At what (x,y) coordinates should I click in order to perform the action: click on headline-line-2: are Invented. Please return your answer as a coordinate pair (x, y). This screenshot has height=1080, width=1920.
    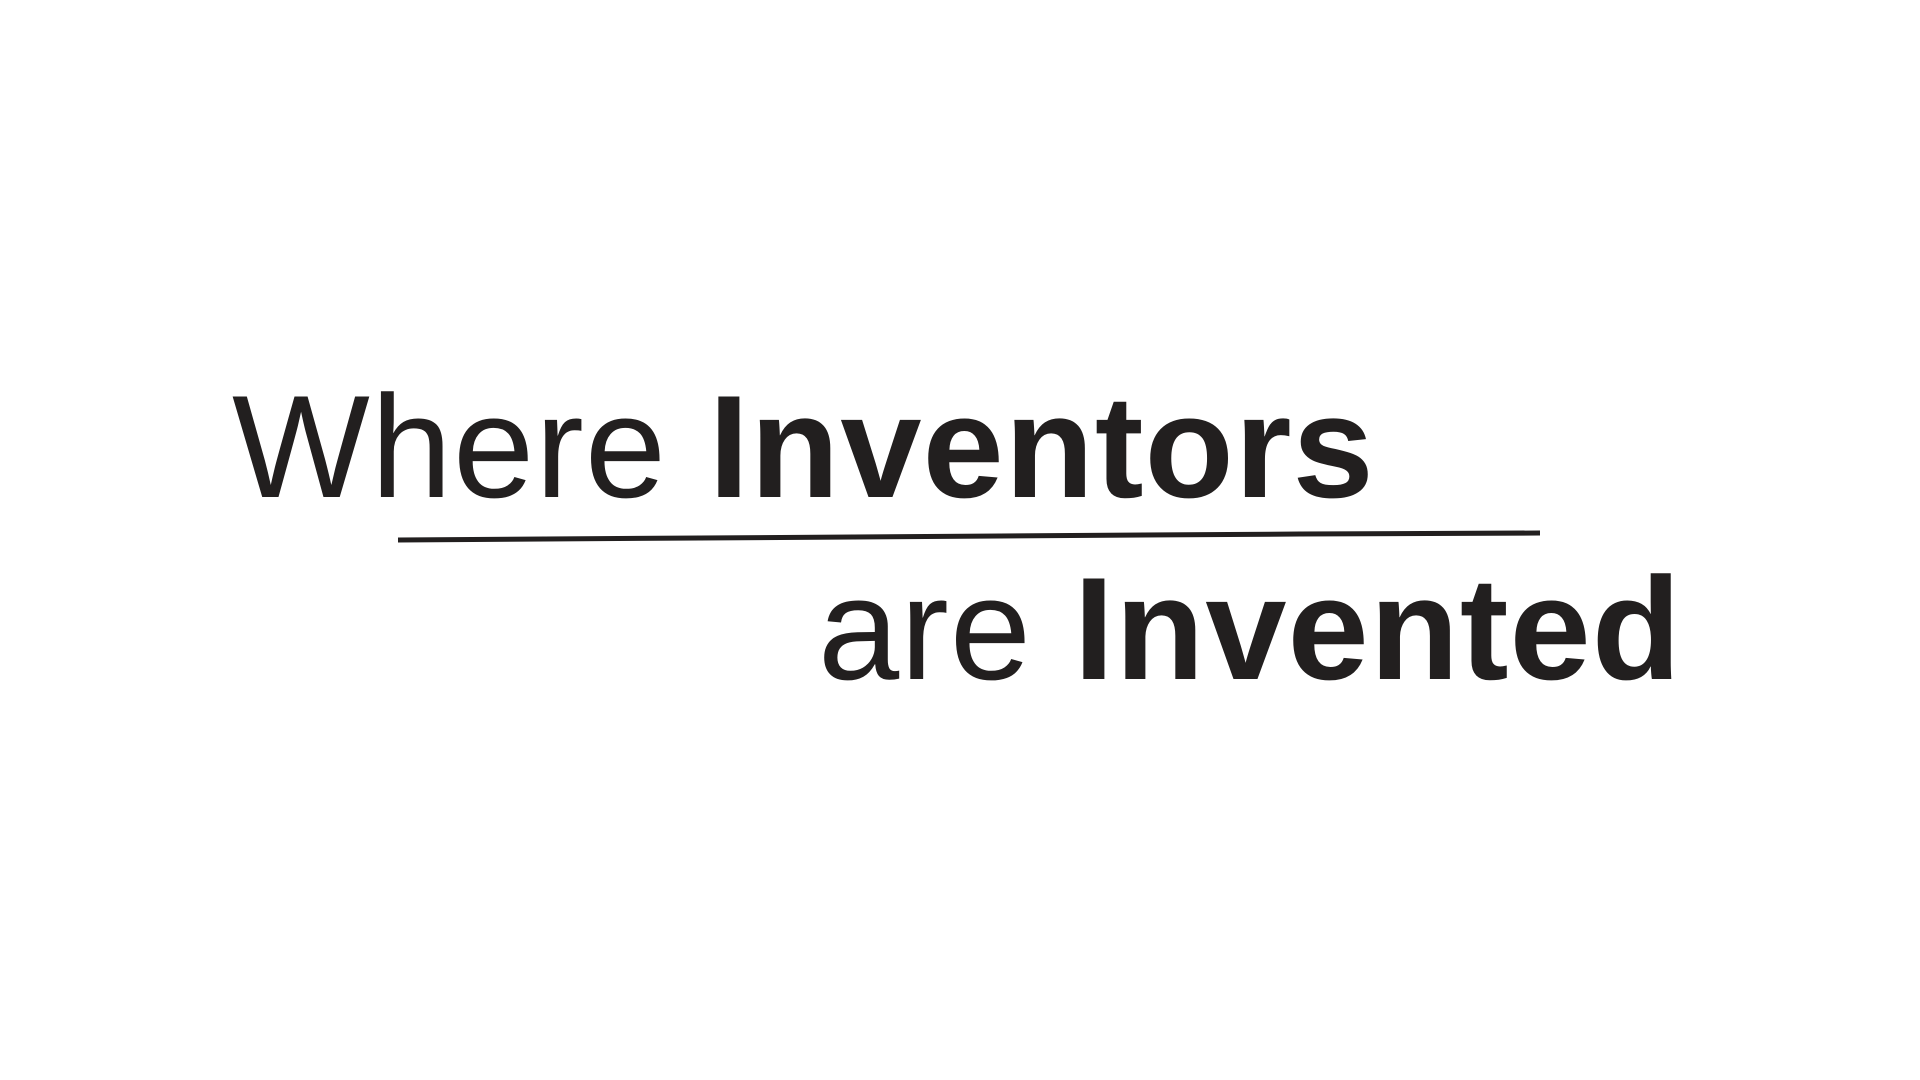
    Looking at the image, I should click on (1250, 629).